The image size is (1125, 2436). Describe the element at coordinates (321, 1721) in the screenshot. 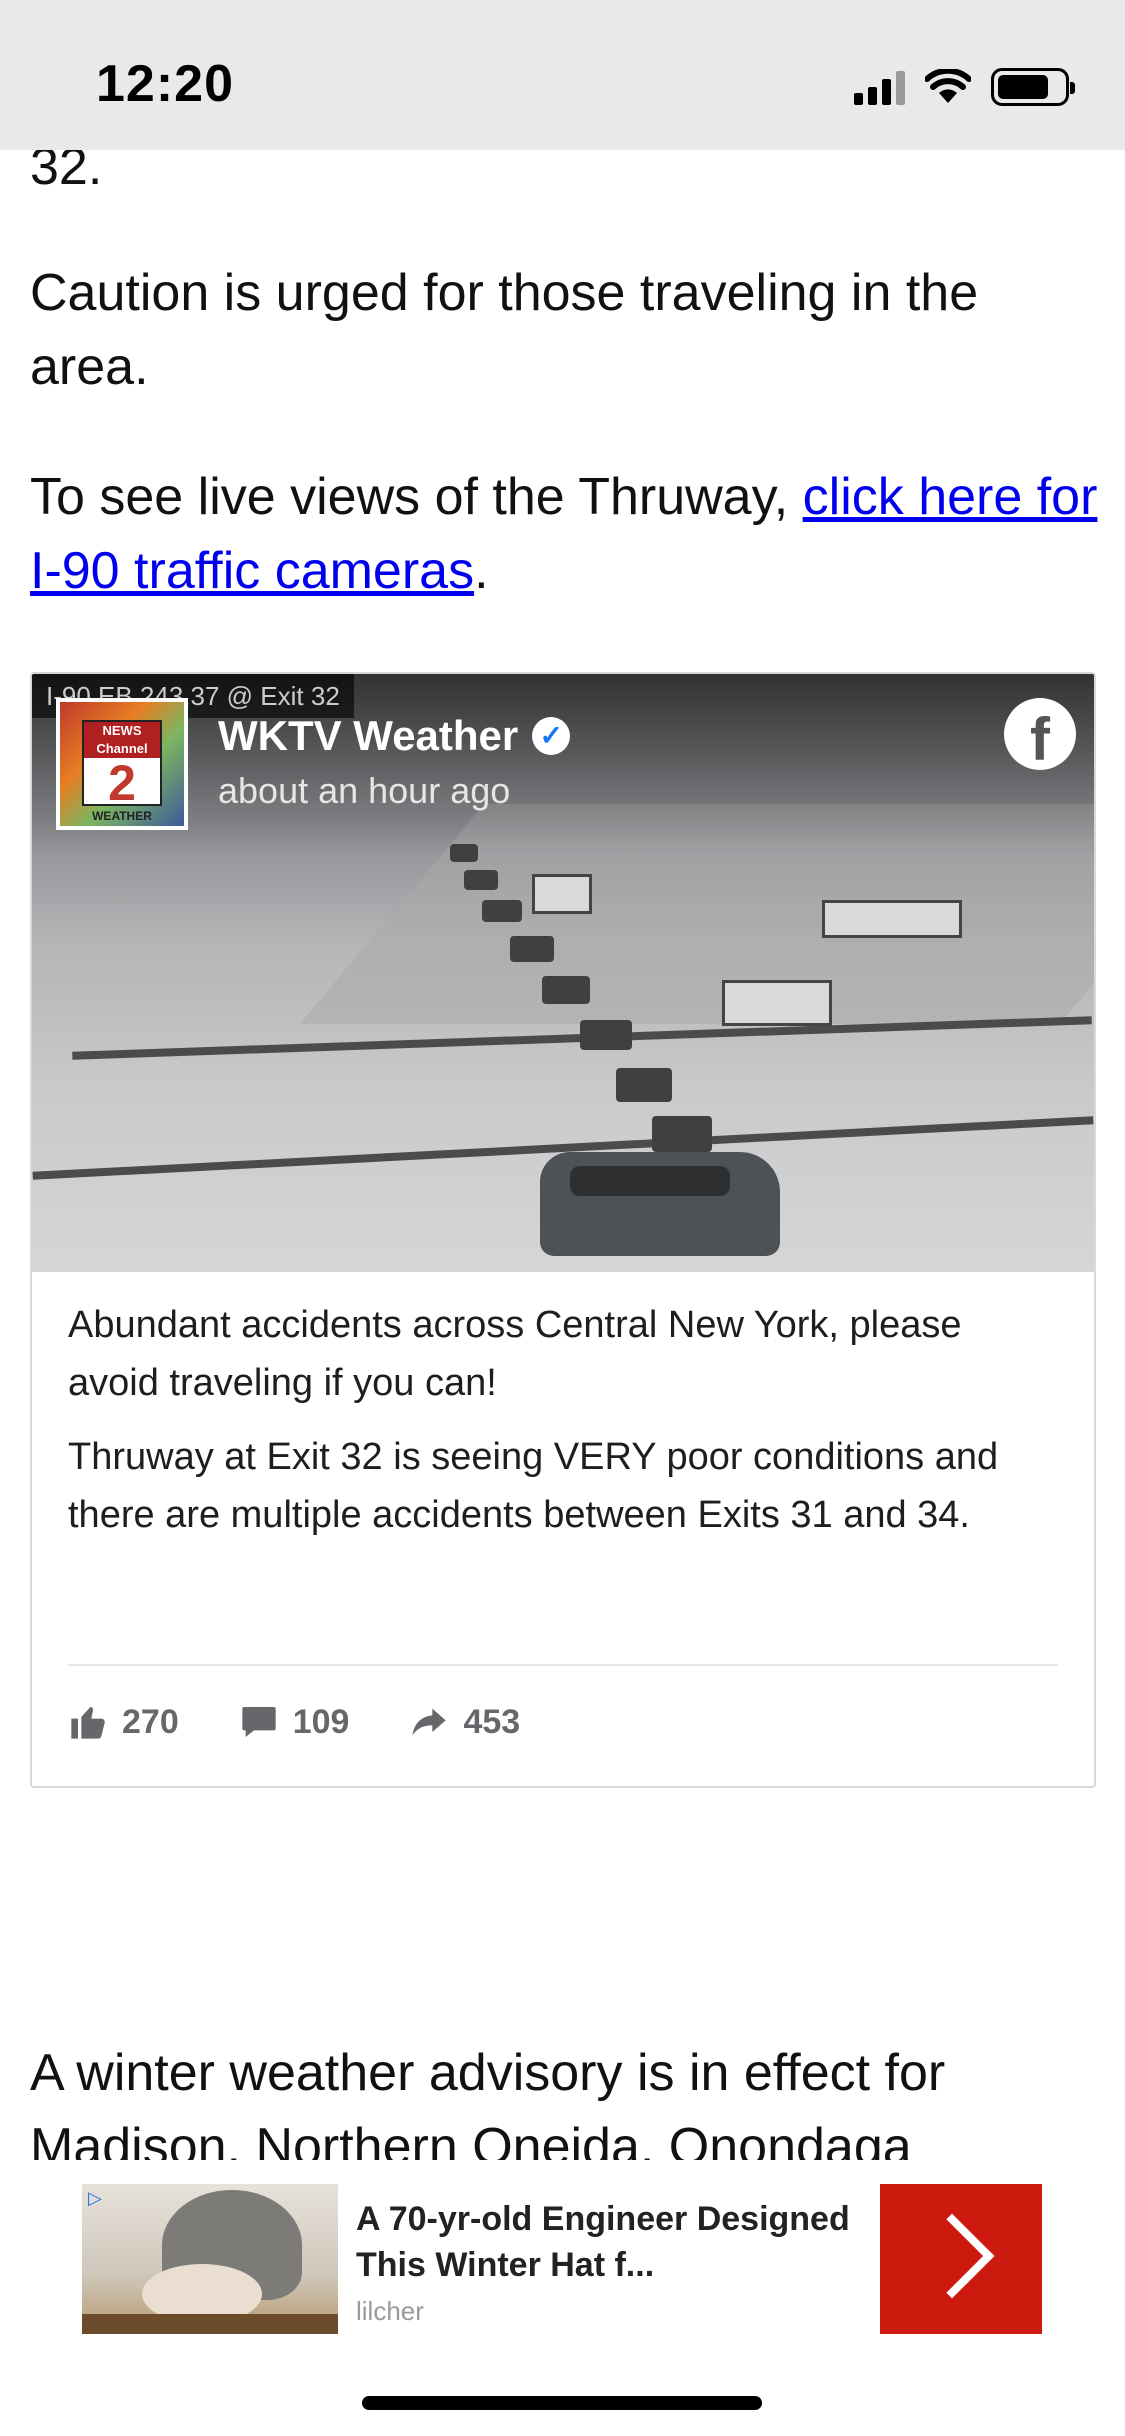

I see `comments-count: 109` at that location.